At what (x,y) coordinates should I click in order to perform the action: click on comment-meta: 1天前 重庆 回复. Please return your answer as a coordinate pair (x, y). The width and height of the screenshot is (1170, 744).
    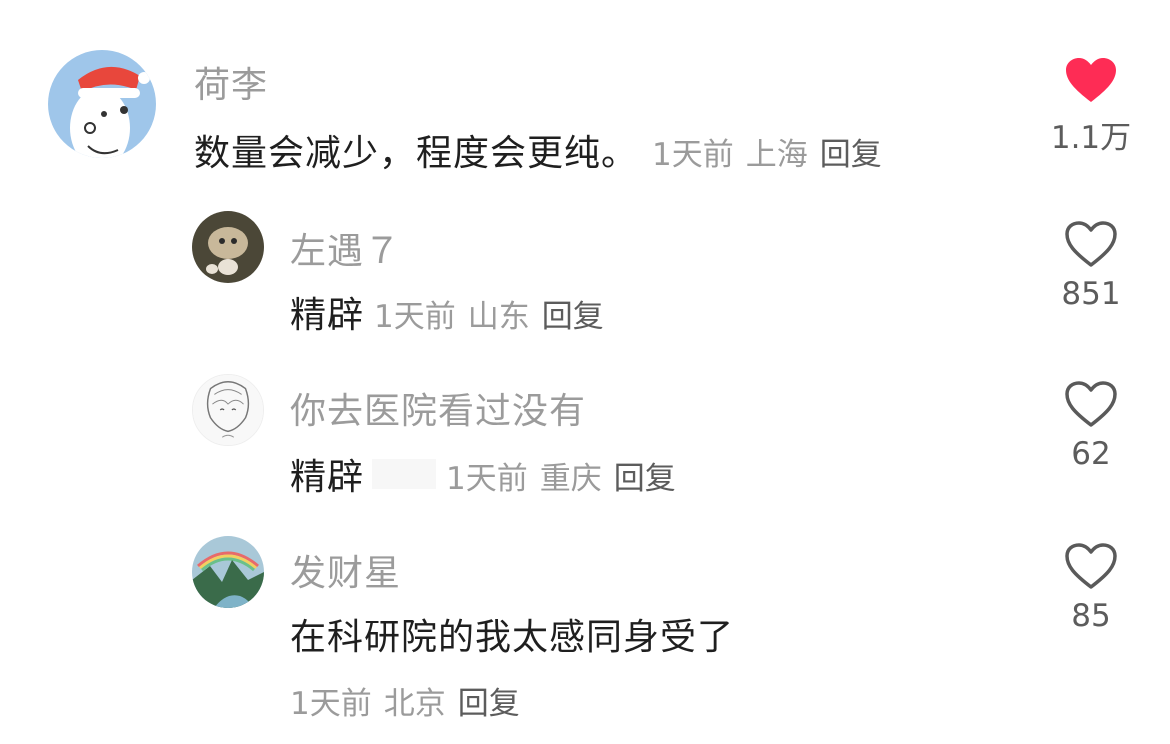
    Looking at the image, I should click on (567, 475).